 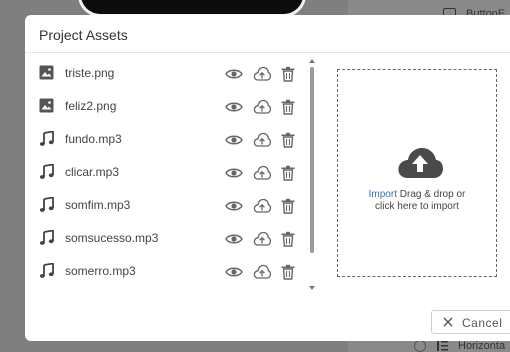 I want to click on asset-row: fundo.mp3, so click(x=175, y=140).